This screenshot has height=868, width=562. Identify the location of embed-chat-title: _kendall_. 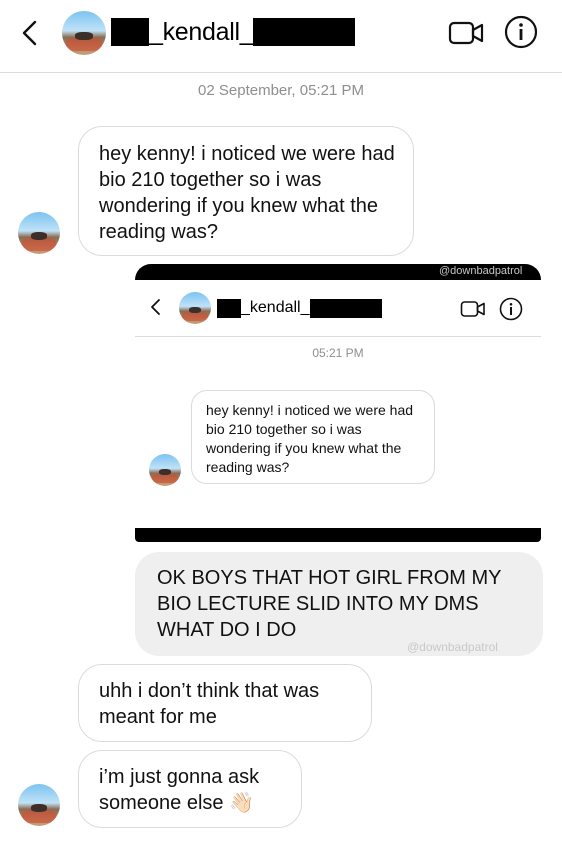
(299, 308).